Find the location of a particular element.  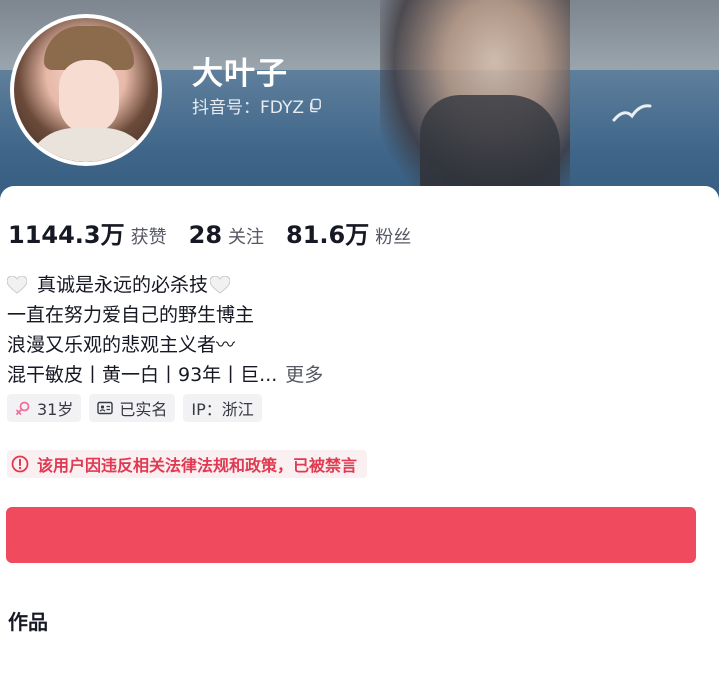

age-tag: 31岁 is located at coordinates (44, 408).